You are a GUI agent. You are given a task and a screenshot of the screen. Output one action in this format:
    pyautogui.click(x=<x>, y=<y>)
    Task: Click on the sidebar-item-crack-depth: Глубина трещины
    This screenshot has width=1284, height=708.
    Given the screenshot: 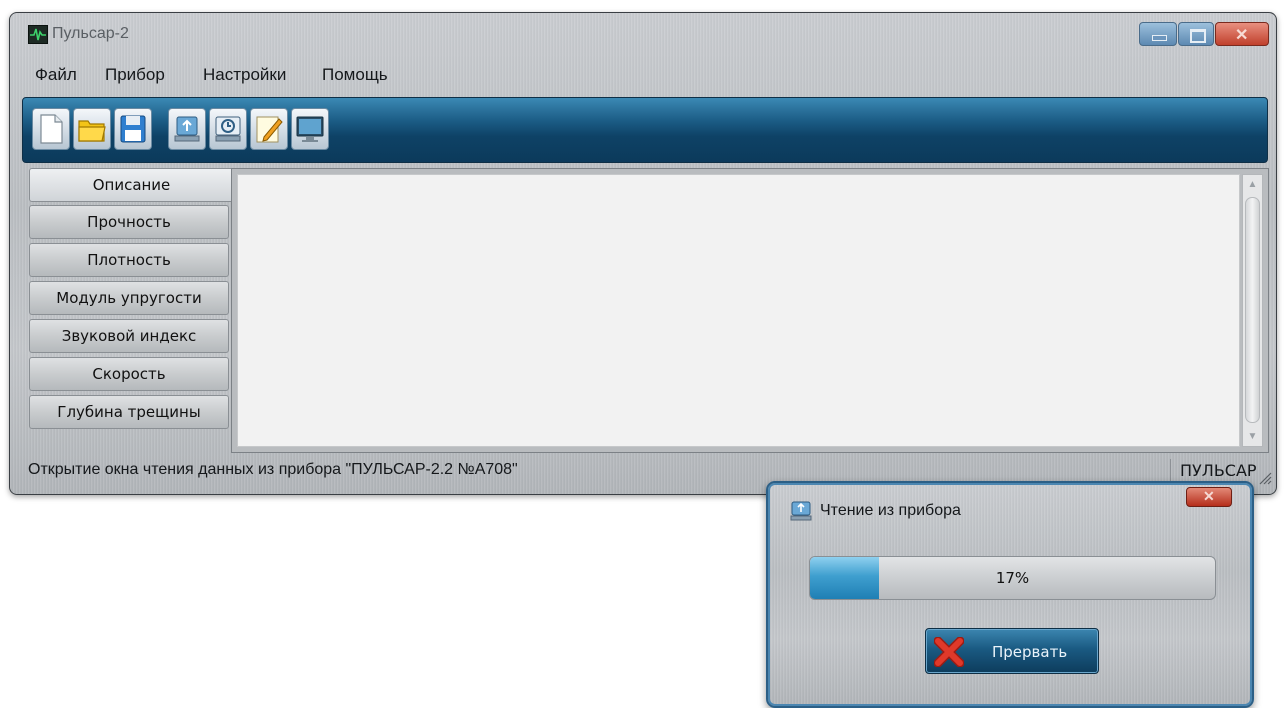 What is the action you would take?
    pyautogui.click(x=129, y=412)
    